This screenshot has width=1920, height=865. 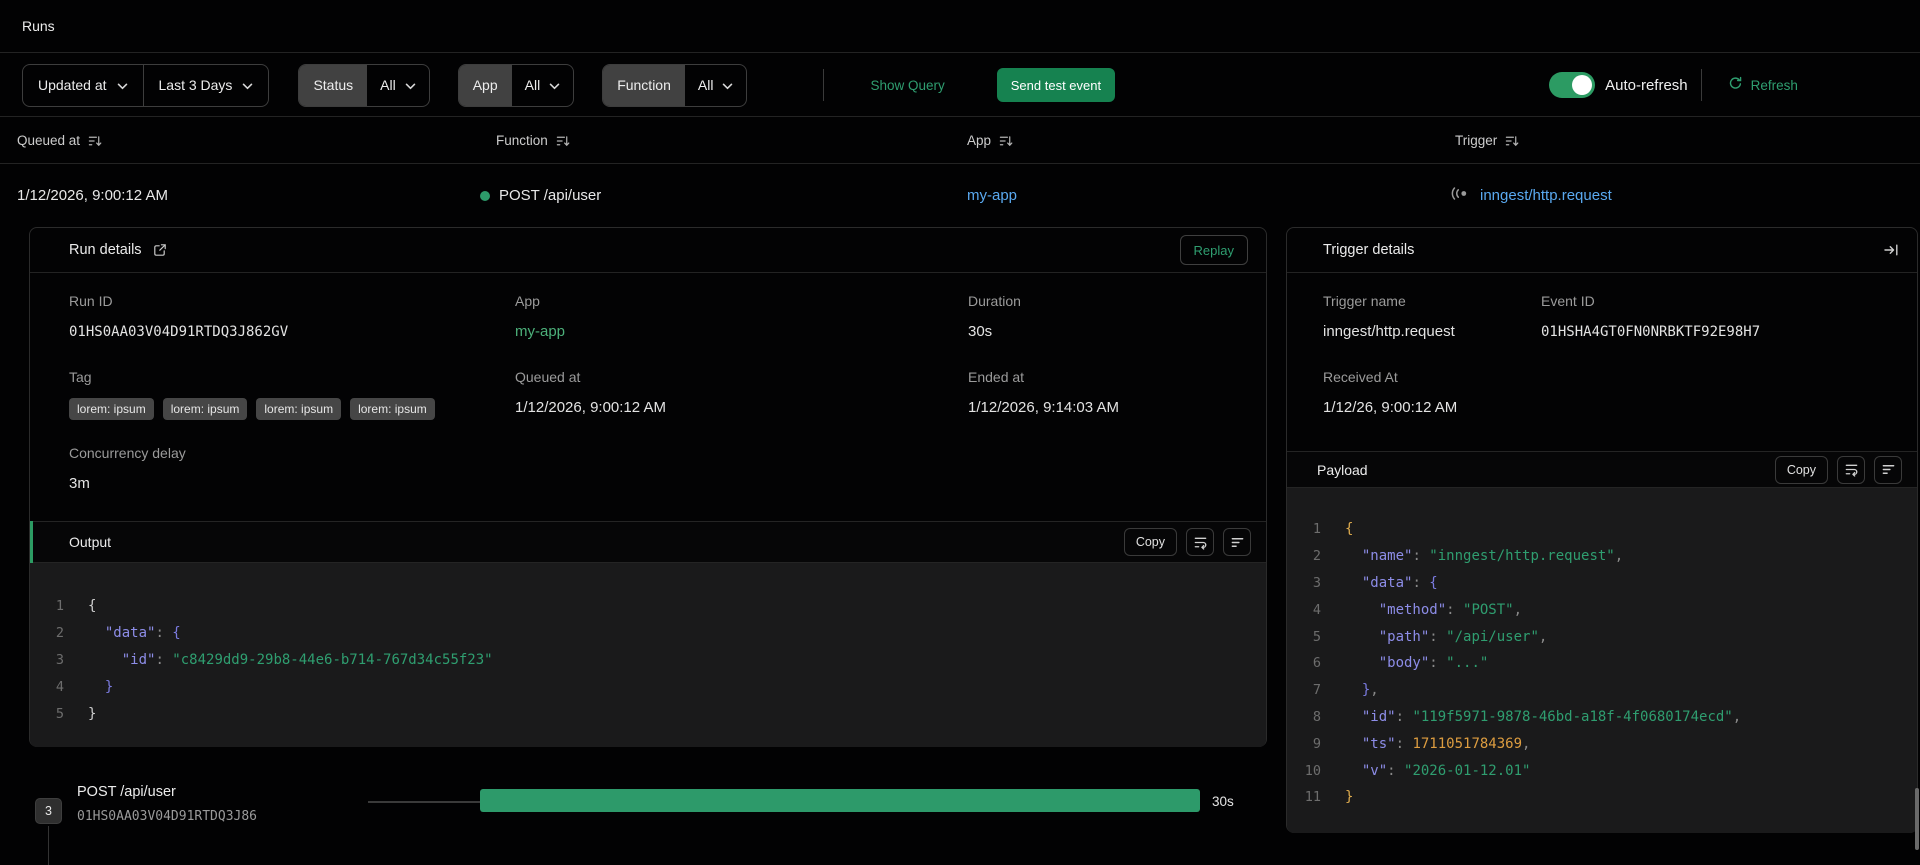 What do you see at coordinates (994, 317) in the screenshot?
I see `field-duration: Duration 30s` at bounding box center [994, 317].